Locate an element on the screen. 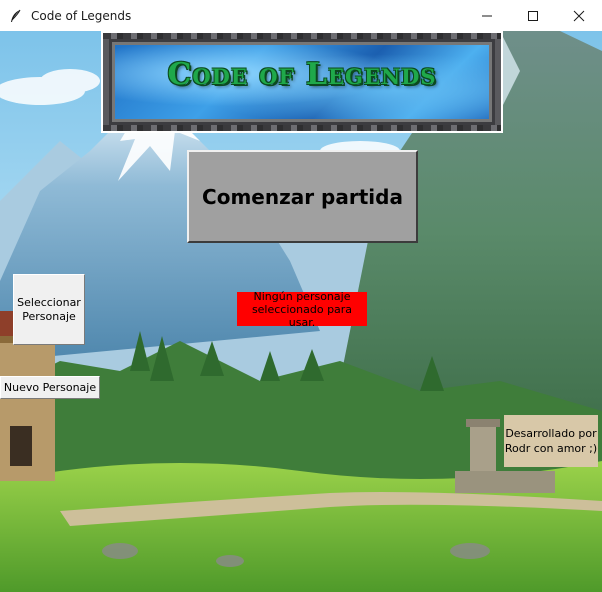 The height and width of the screenshot is (592, 602). game-logo: Code of Legends is located at coordinates (302, 82).